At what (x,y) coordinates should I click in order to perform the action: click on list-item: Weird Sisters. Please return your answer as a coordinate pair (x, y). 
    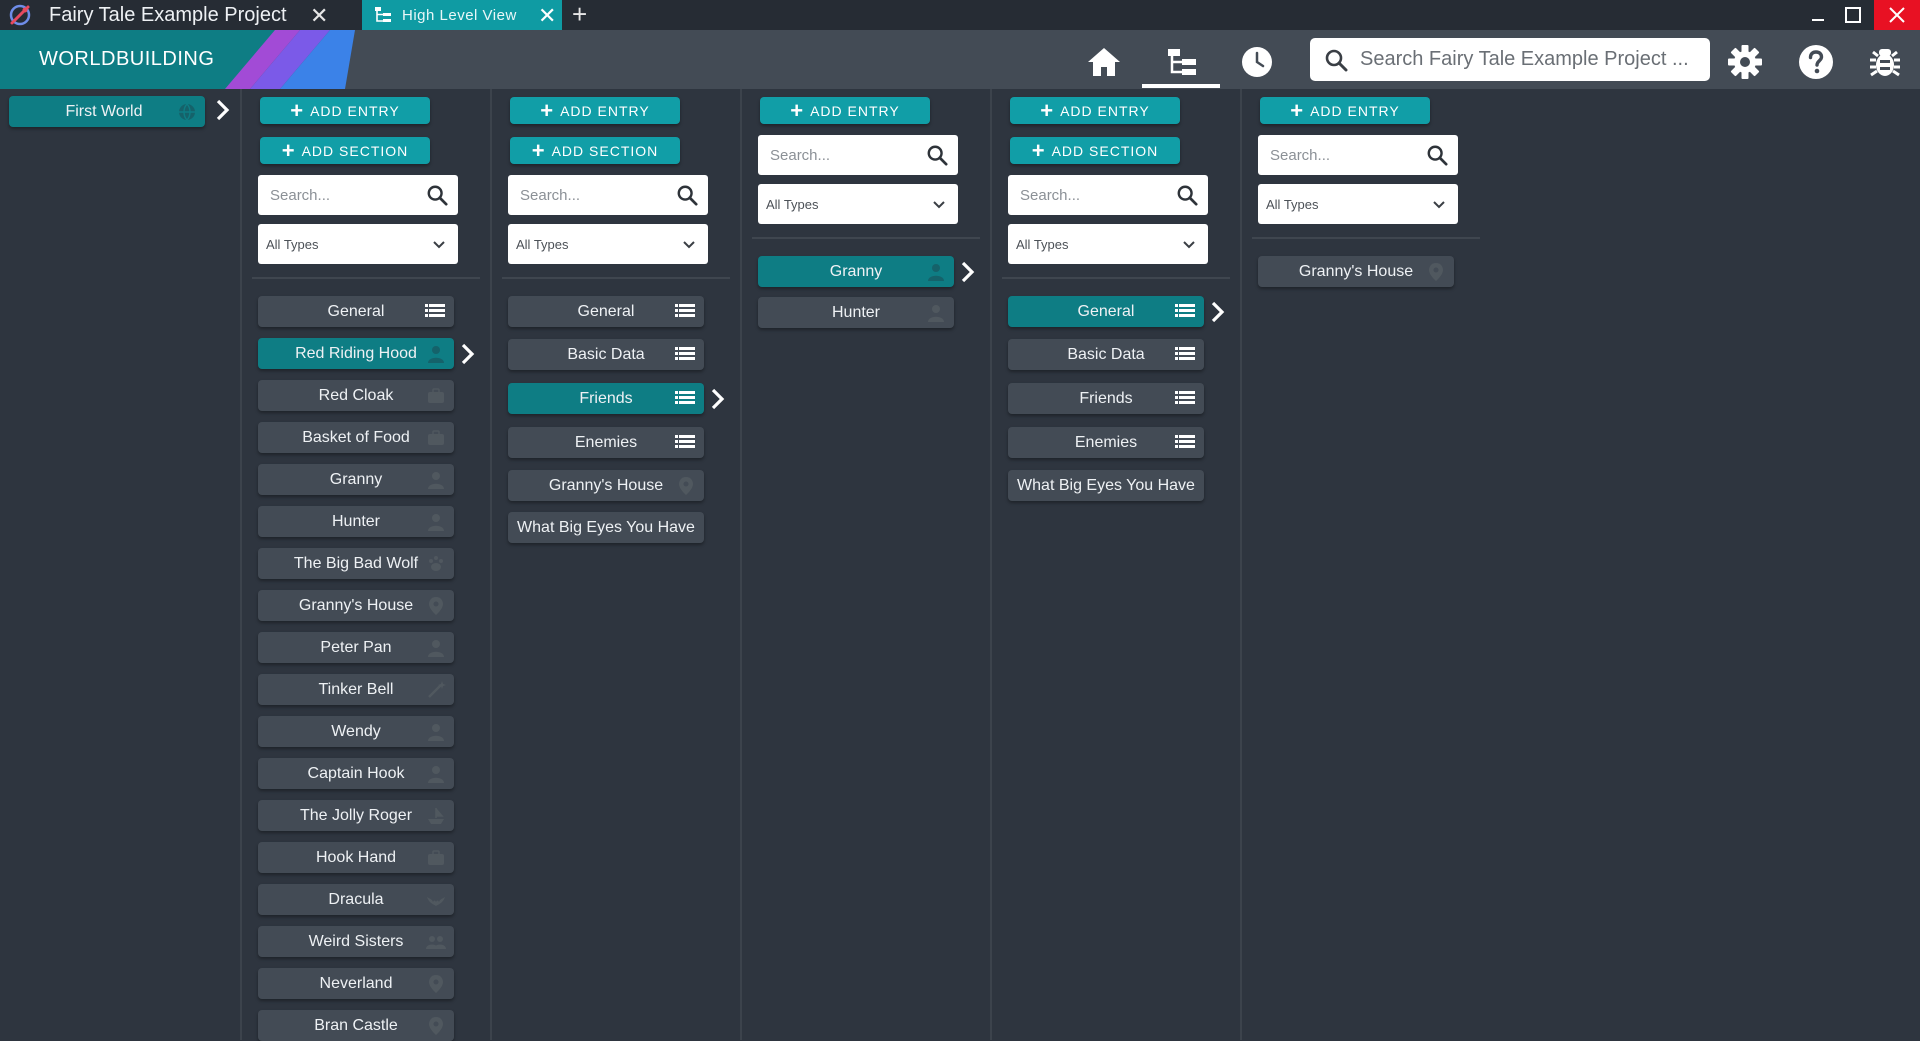
    Looking at the image, I should click on (356, 941).